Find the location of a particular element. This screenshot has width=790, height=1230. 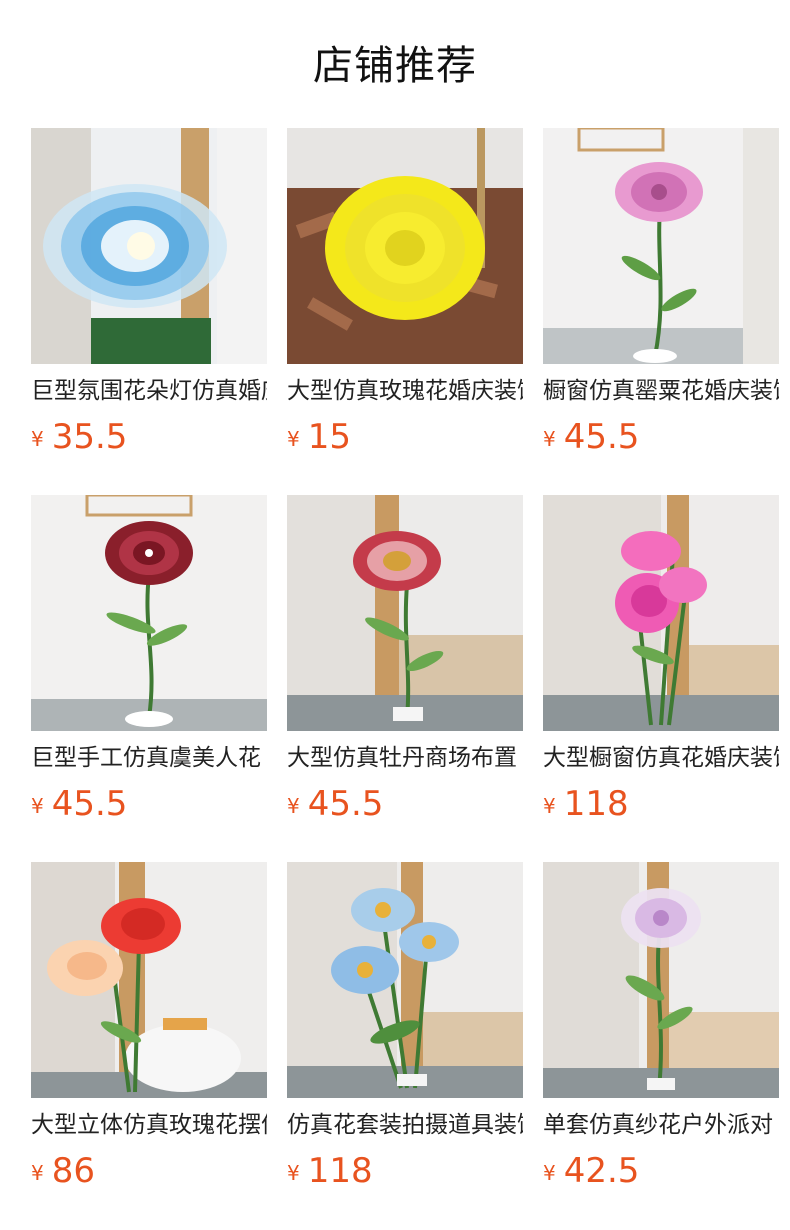

product-title: 单套仿真纱花户外派对 is located at coordinates (661, 1125).